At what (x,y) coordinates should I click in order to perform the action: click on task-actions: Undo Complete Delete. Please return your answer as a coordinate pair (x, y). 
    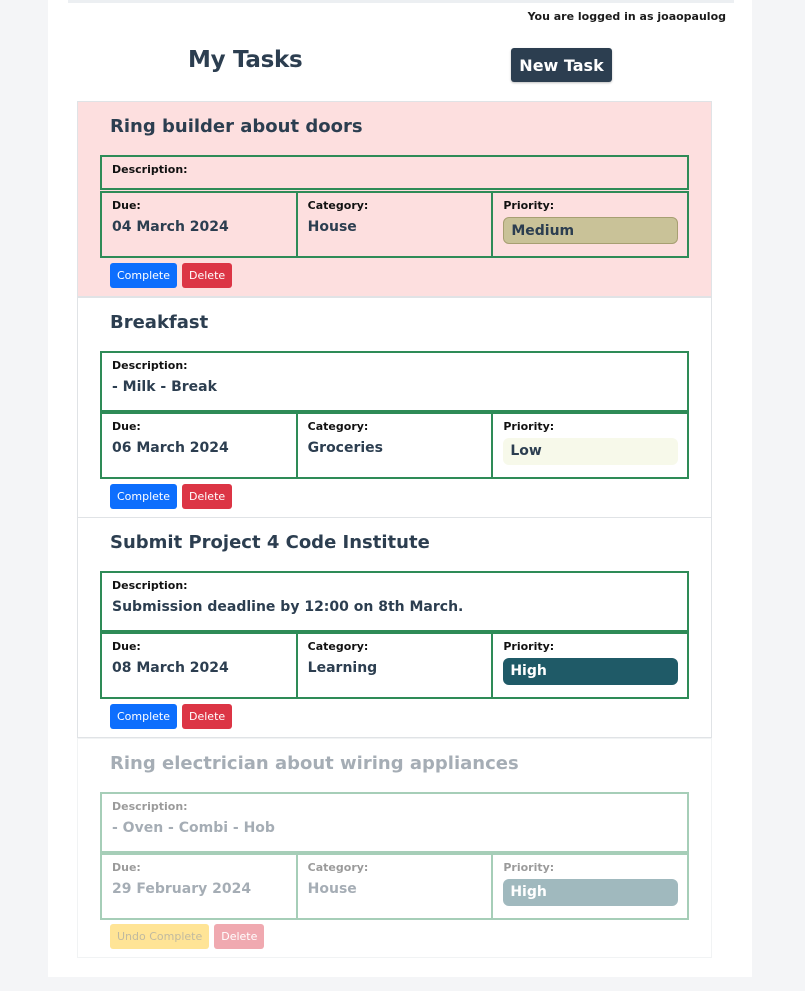
    Looking at the image, I should click on (187, 936).